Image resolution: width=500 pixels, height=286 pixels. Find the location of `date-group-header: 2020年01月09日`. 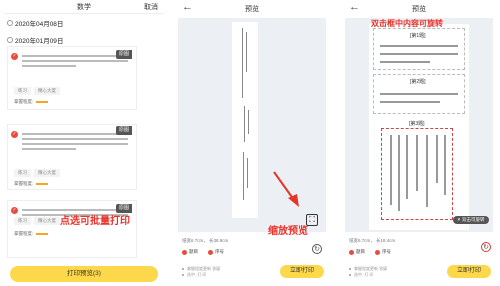

date-group-header: 2020年01月09日 is located at coordinates (35, 40).